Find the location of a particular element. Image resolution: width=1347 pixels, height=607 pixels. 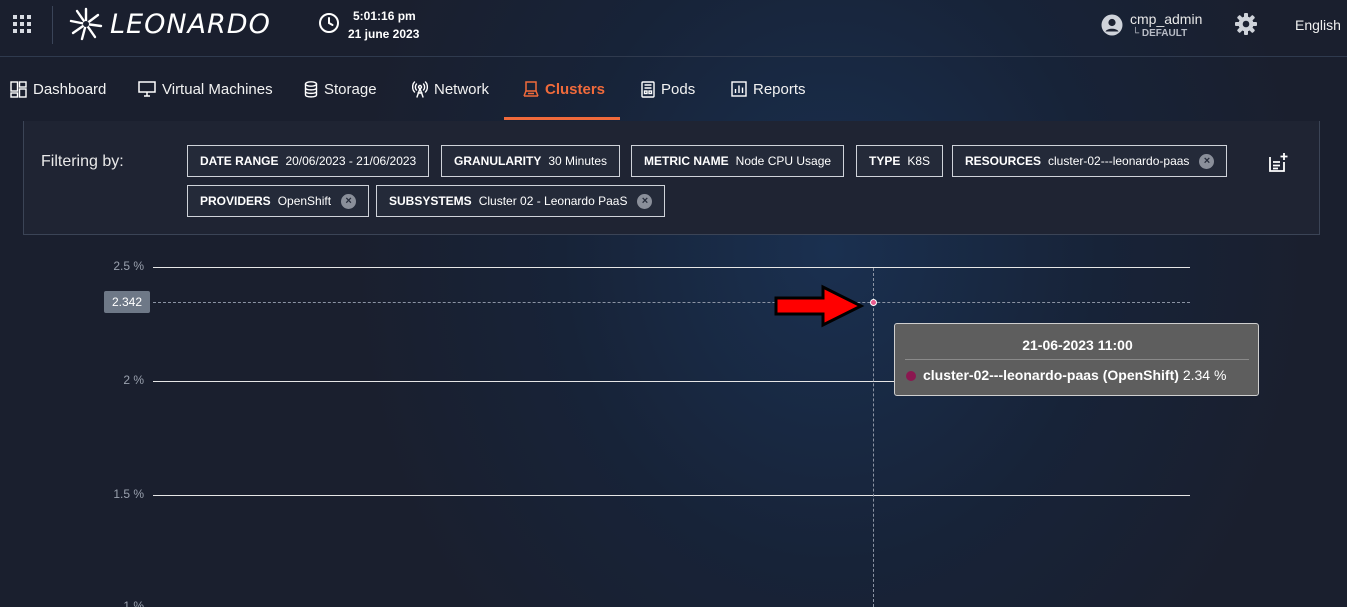

y-tick-label: 2.5 % is located at coordinates (128, 266).